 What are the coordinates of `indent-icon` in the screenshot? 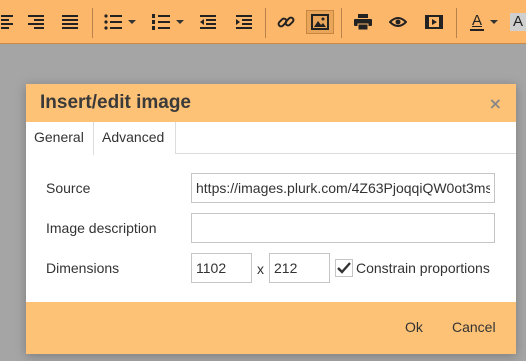 It's located at (244, 22).